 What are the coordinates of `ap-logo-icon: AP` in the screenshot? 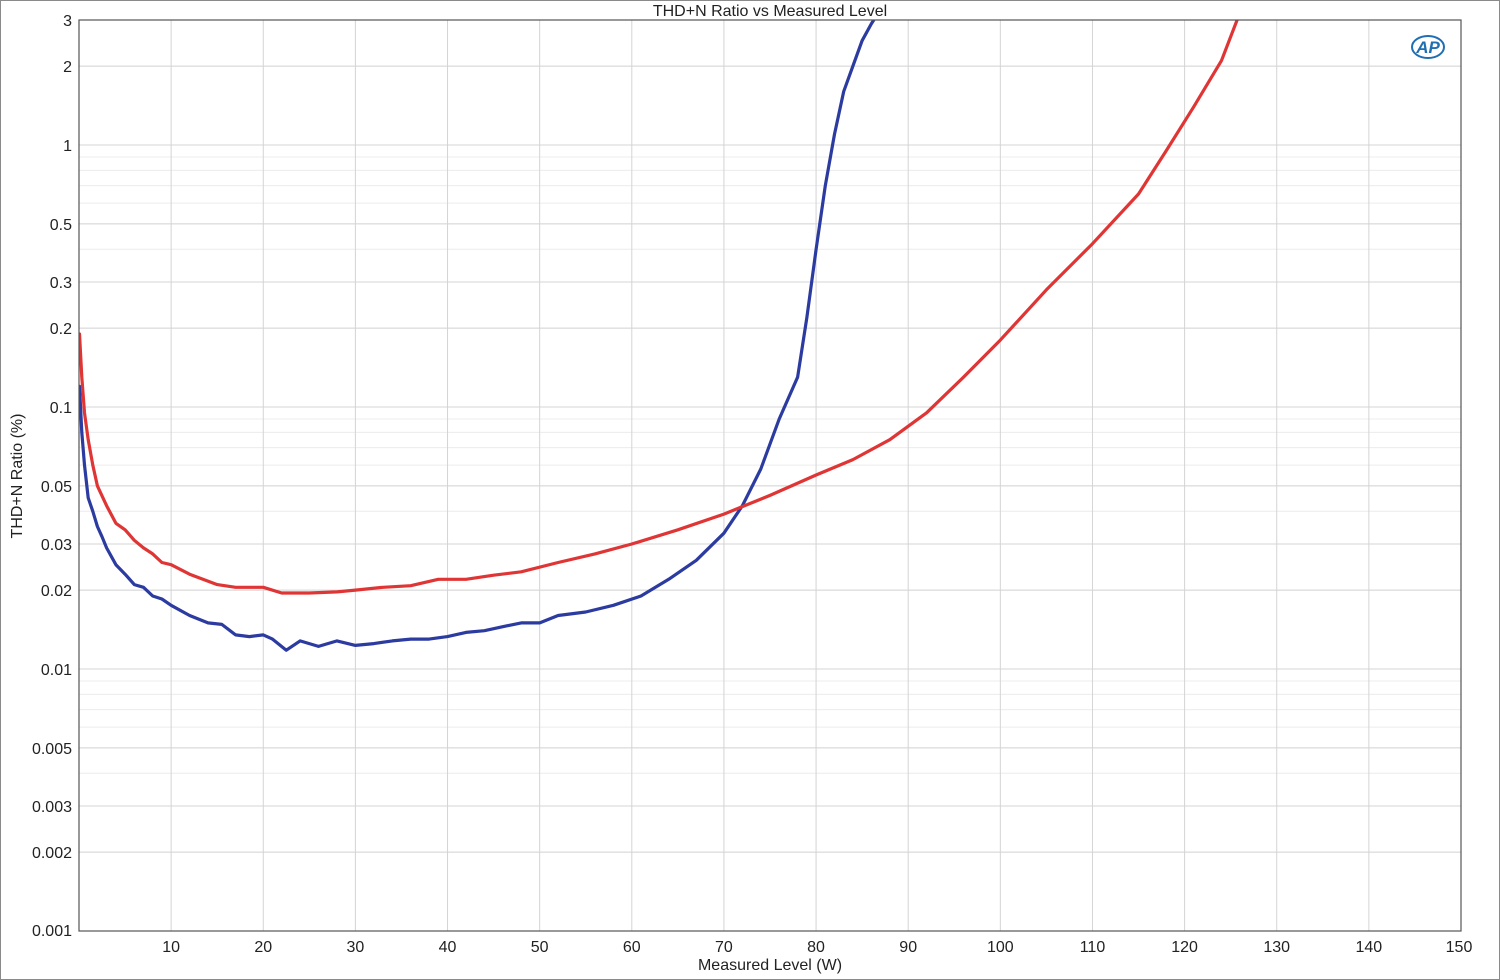 It's located at (1428, 47).